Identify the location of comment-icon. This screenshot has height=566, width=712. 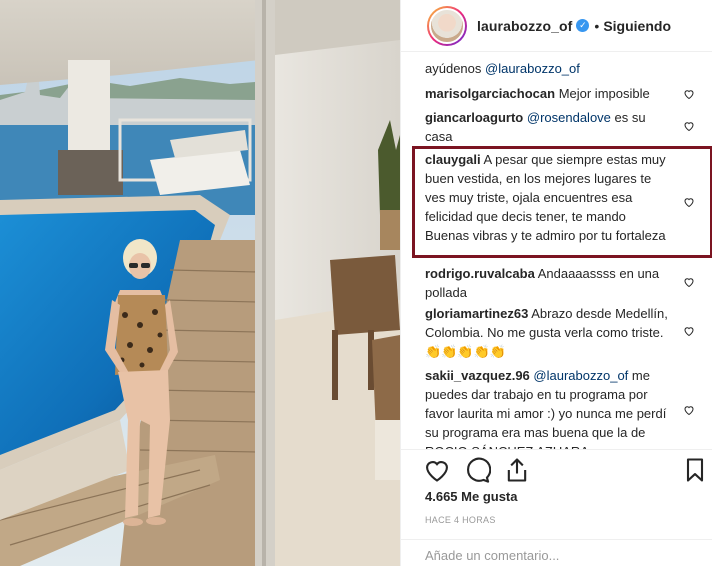
(477, 470).